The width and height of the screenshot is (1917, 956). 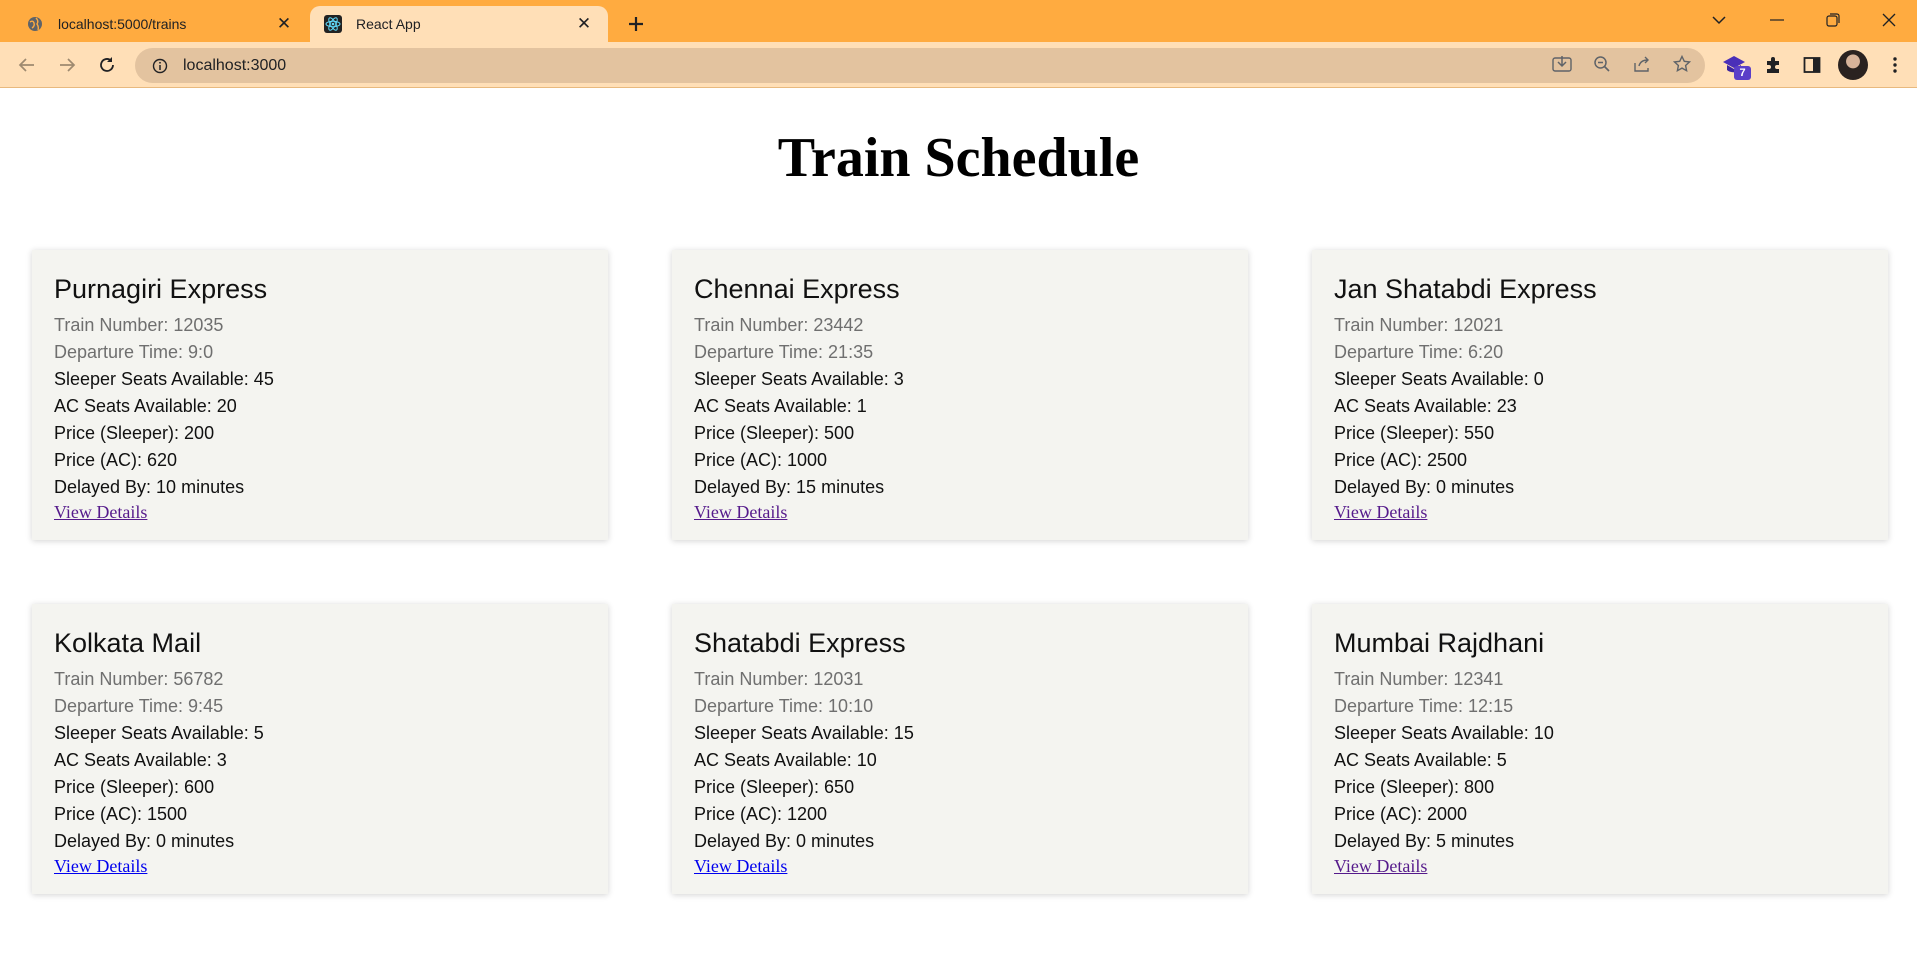 What do you see at coordinates (139, 679) in the screenshot?
I see `train-number: Train Number: 56782` at bounding box center [139, 679].